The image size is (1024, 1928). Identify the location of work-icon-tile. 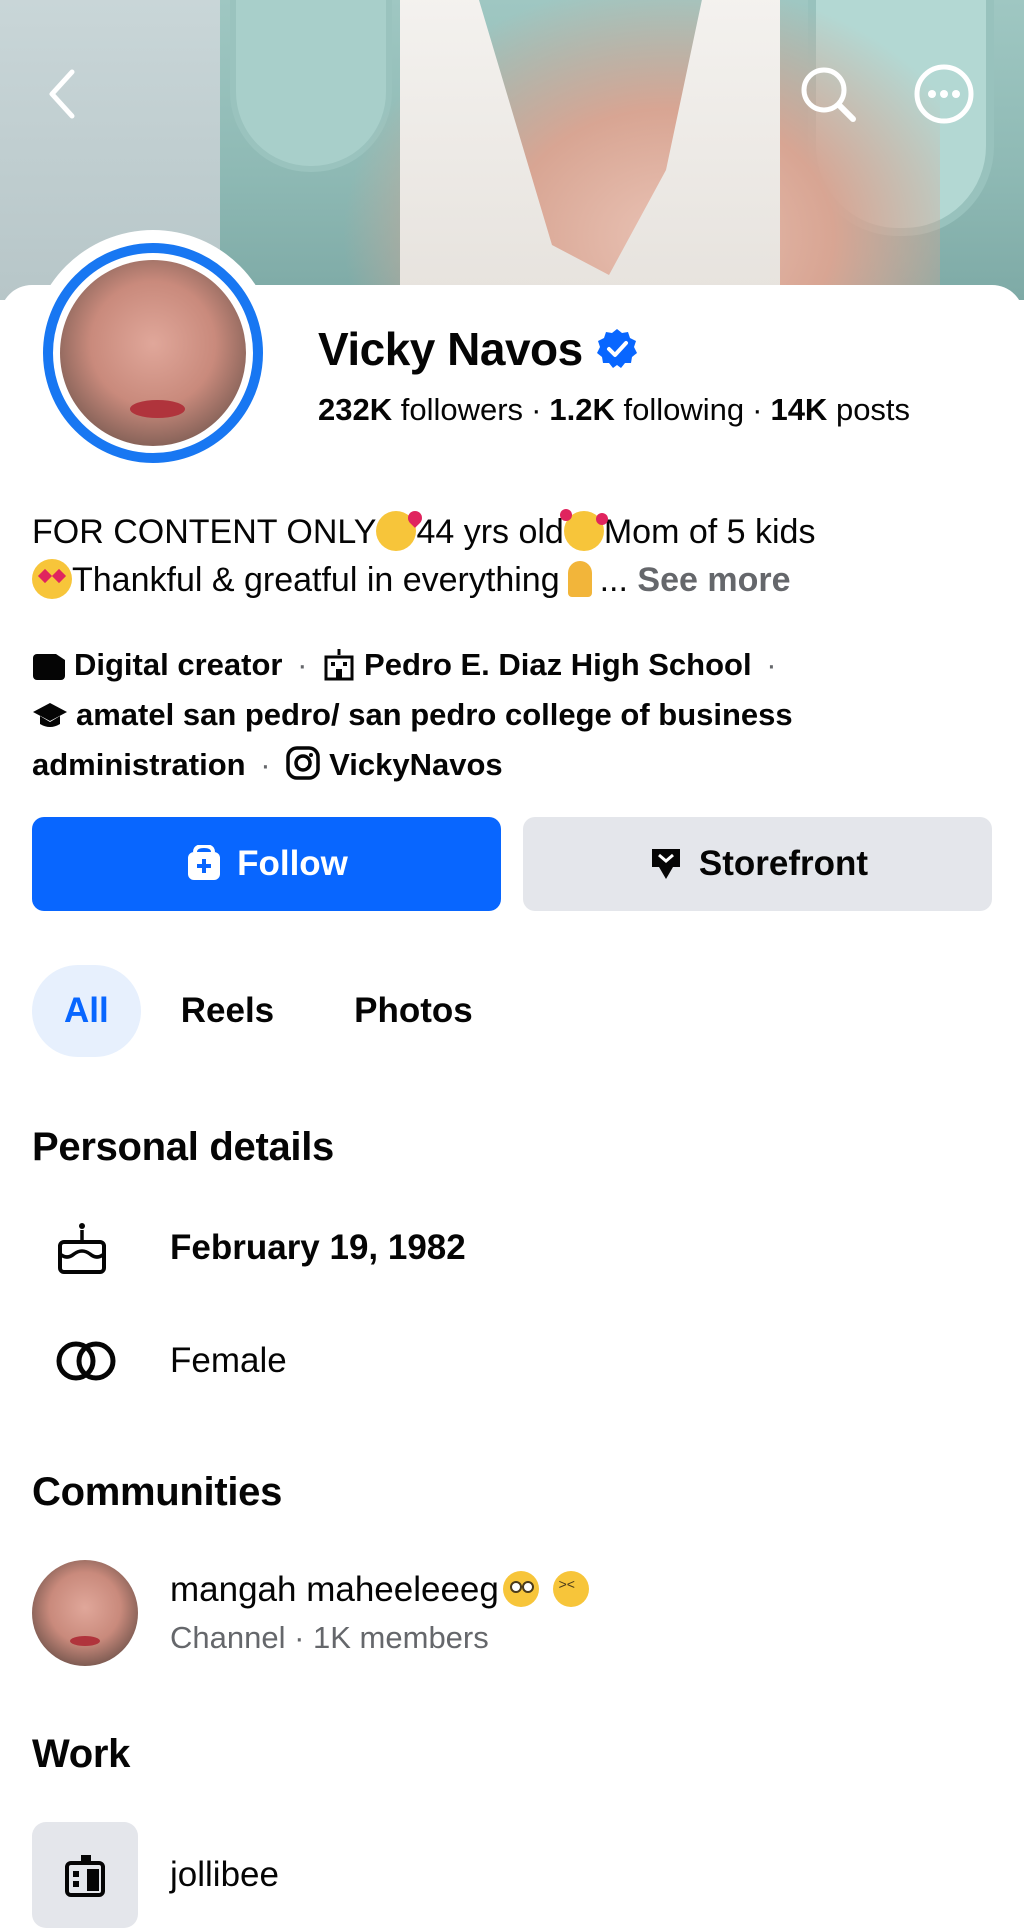
(85, 1875).